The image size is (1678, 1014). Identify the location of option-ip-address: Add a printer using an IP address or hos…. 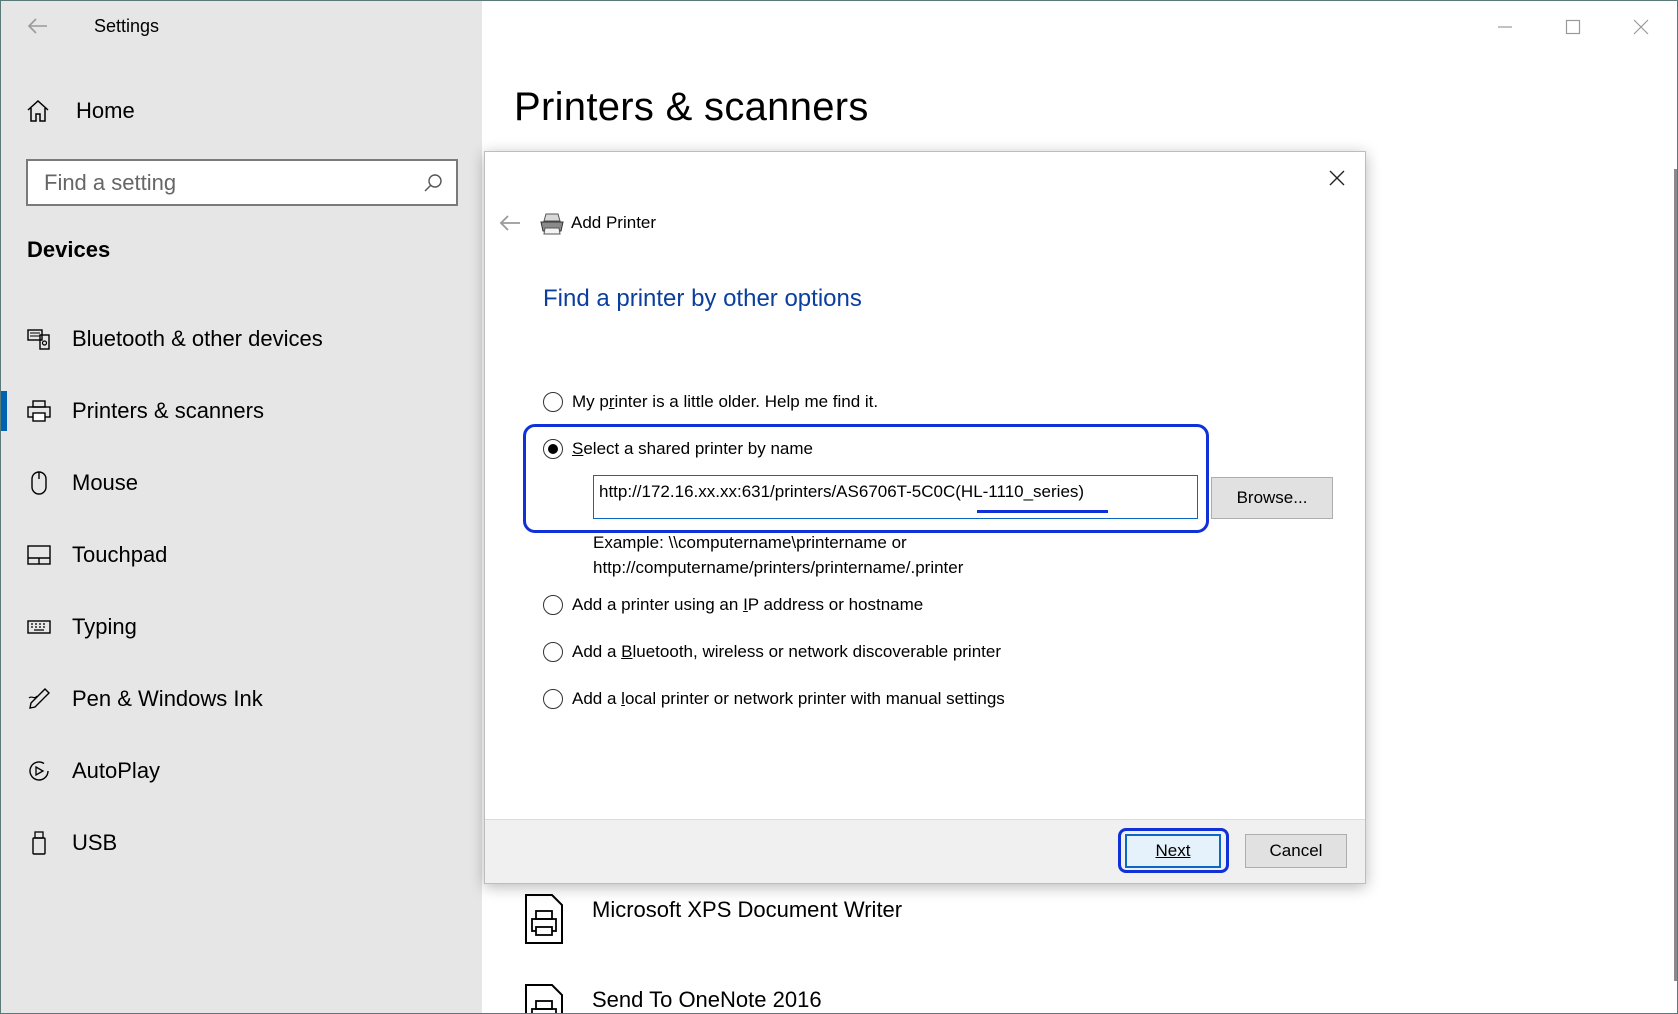
(733, 605).